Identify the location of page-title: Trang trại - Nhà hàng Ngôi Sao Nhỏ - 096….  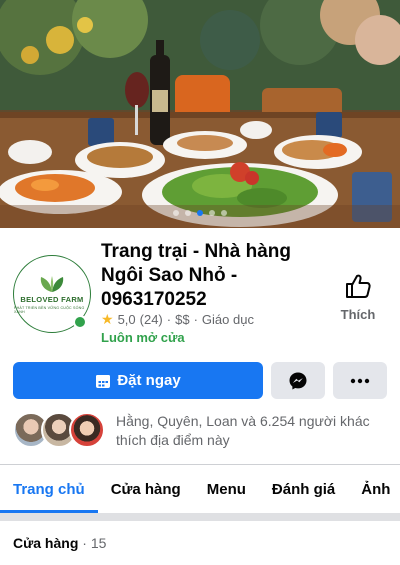
(196, 275).